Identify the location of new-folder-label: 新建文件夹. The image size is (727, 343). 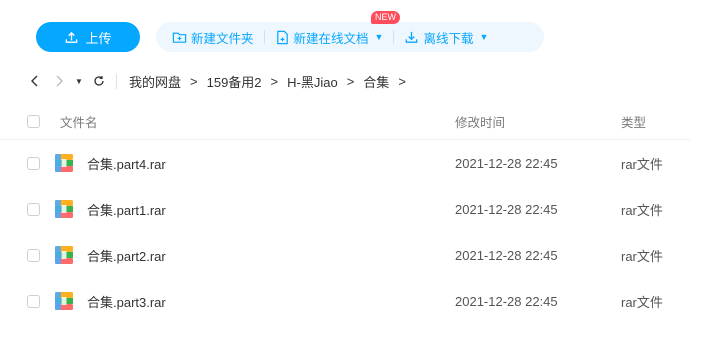
(222, 38).